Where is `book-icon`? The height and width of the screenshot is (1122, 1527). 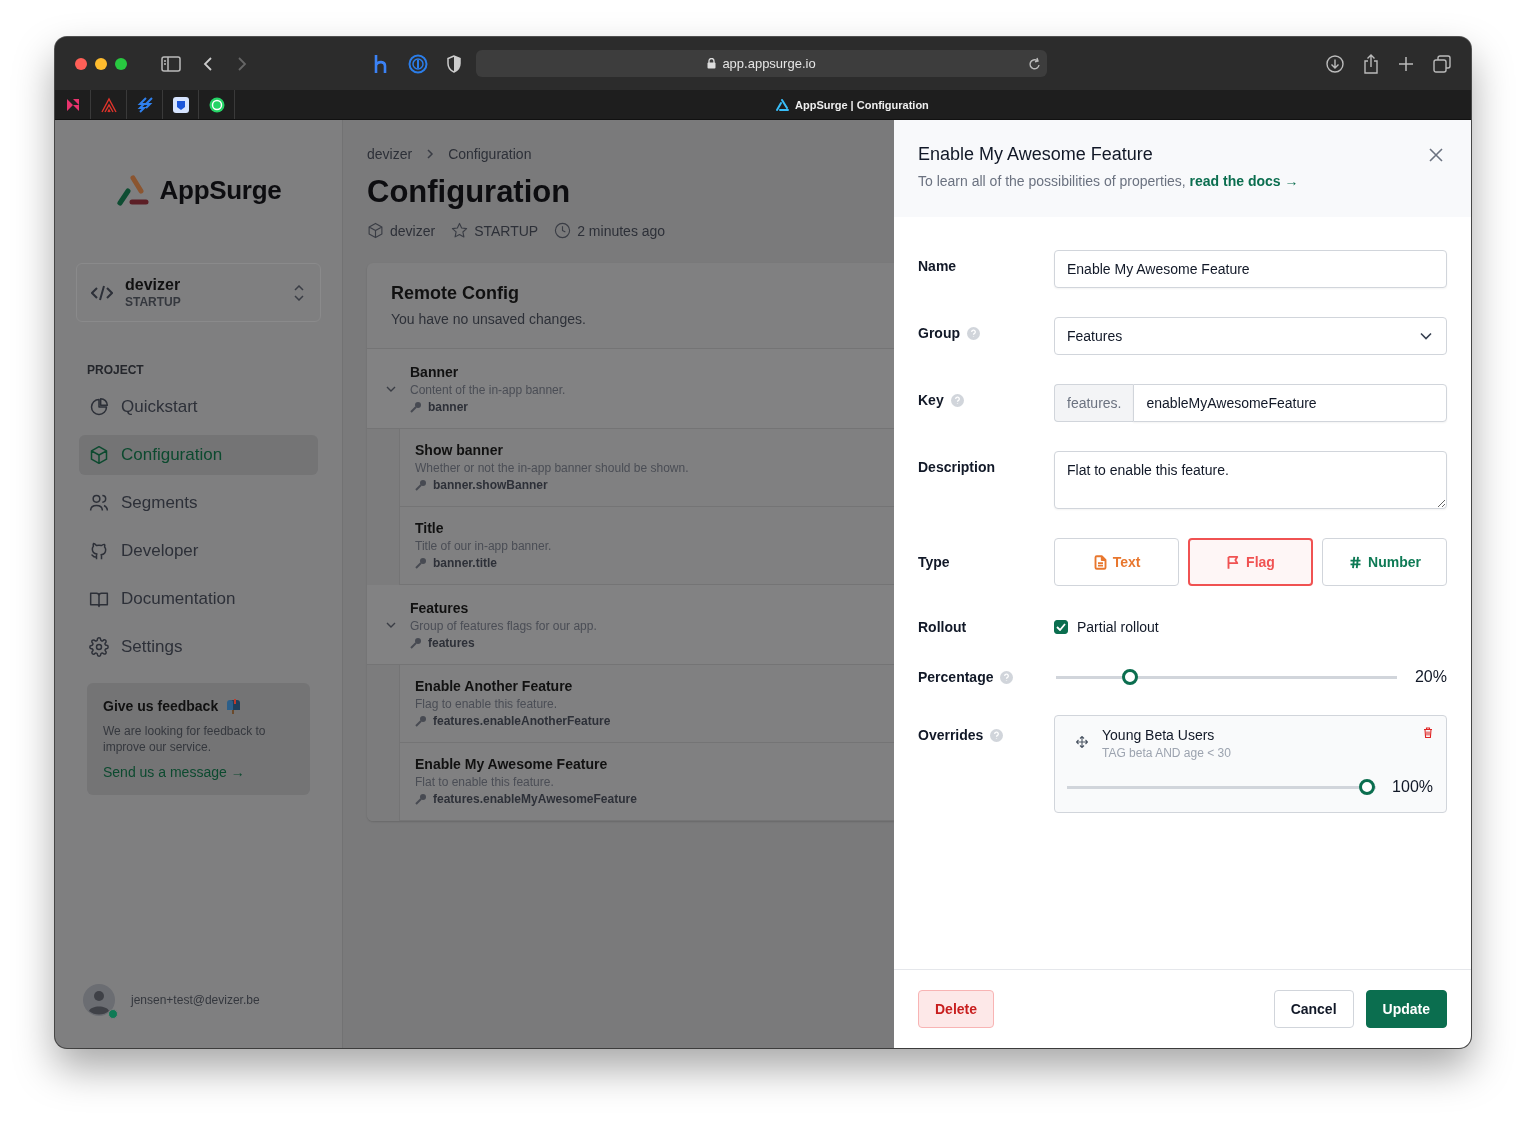
book-icon is located at coordinates (99, 599).